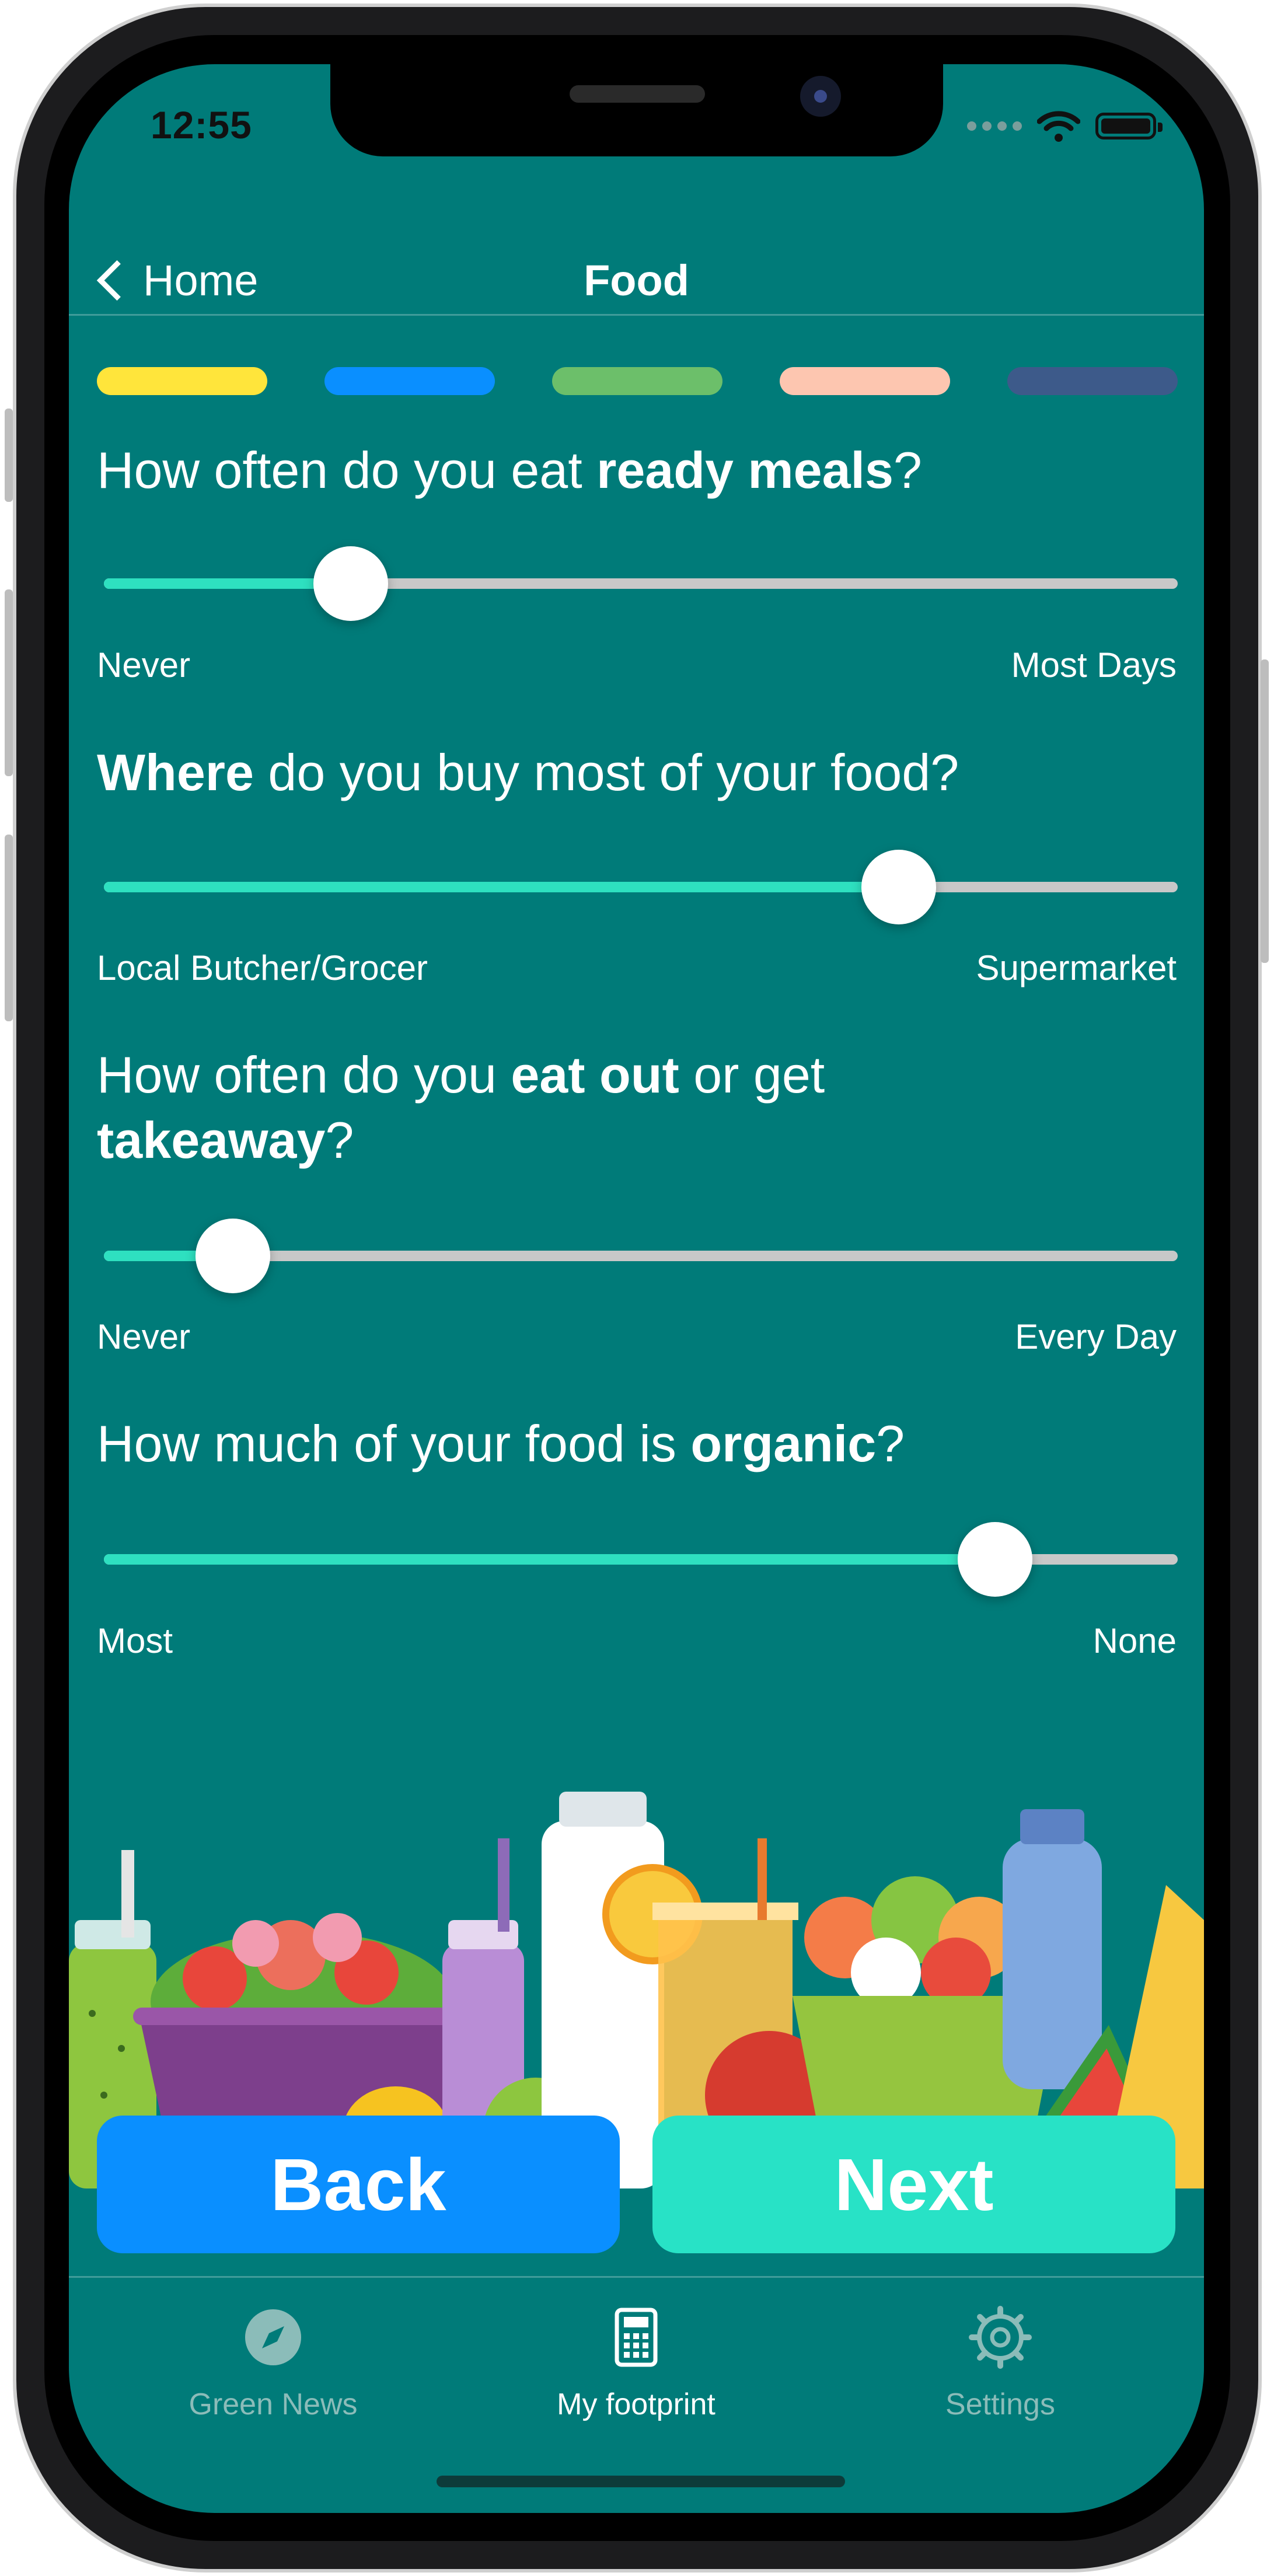 Image resolution: width=1274 pixels, height=2576 pixels. I want to click on status-icons, so click(1065, 126).